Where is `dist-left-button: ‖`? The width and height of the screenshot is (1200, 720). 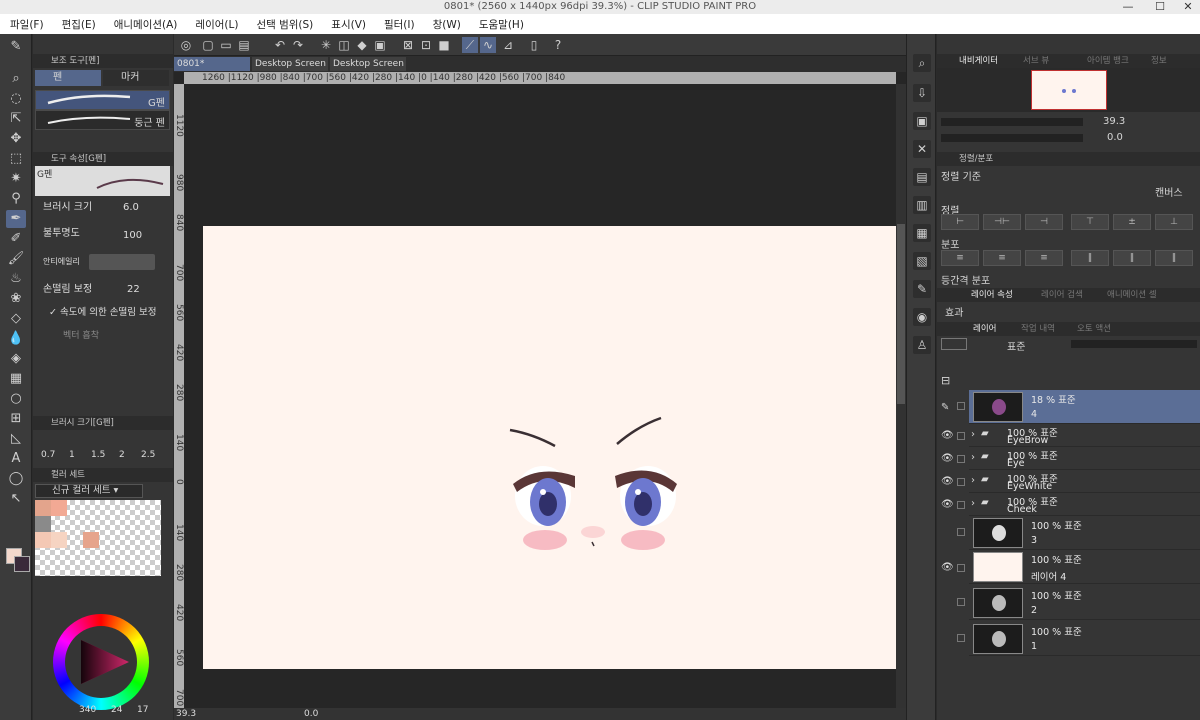
dist-left-button: ‖ is located at coordinates (1090, 258).